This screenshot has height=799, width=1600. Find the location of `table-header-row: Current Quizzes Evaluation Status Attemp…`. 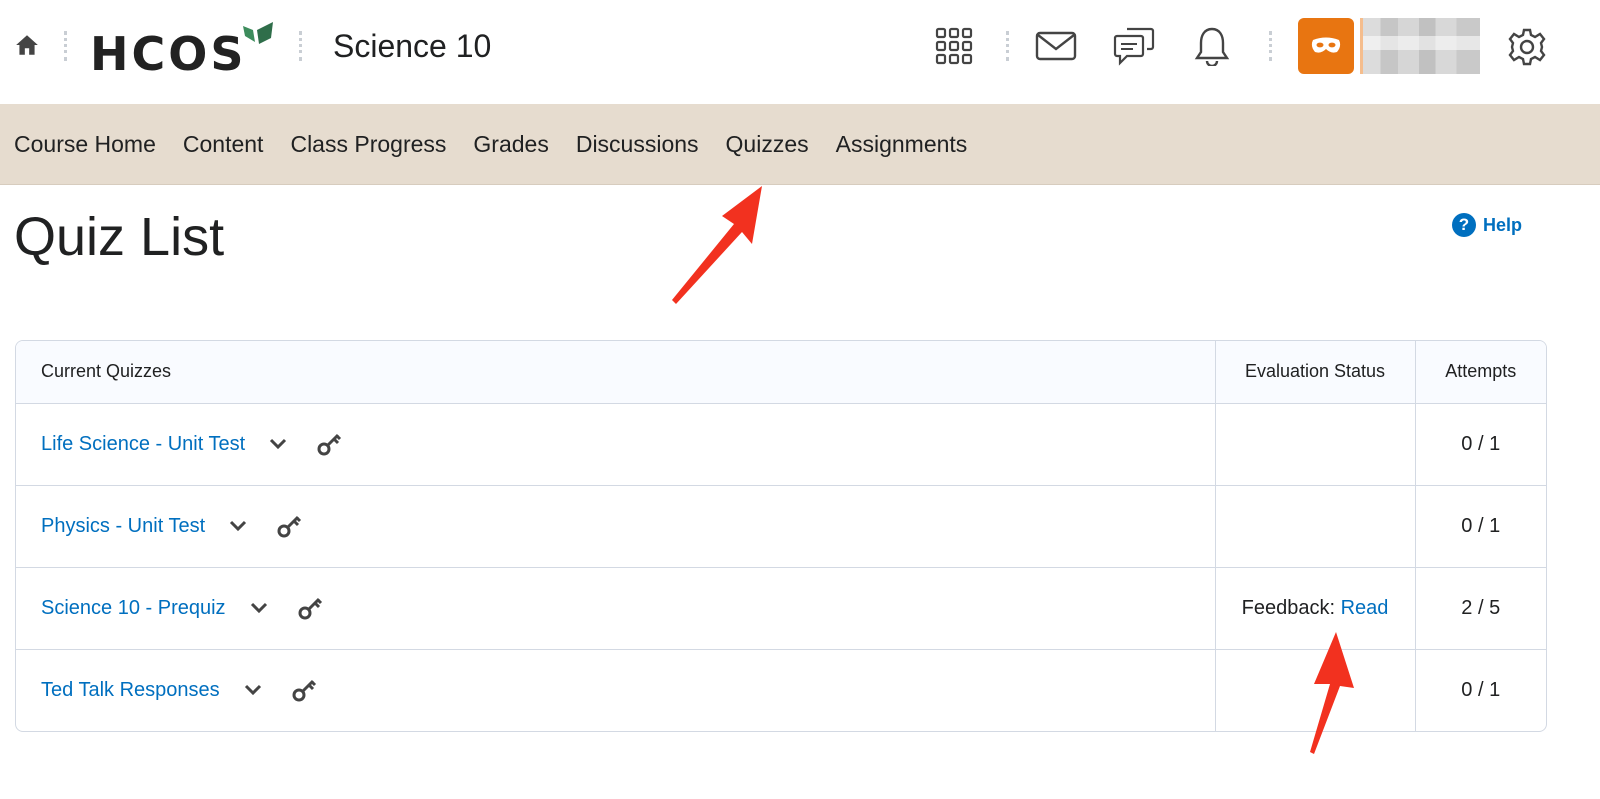

table-header-row: Current Quizzes Evaluation Status Attemp… is located at coordinates (781, 372).